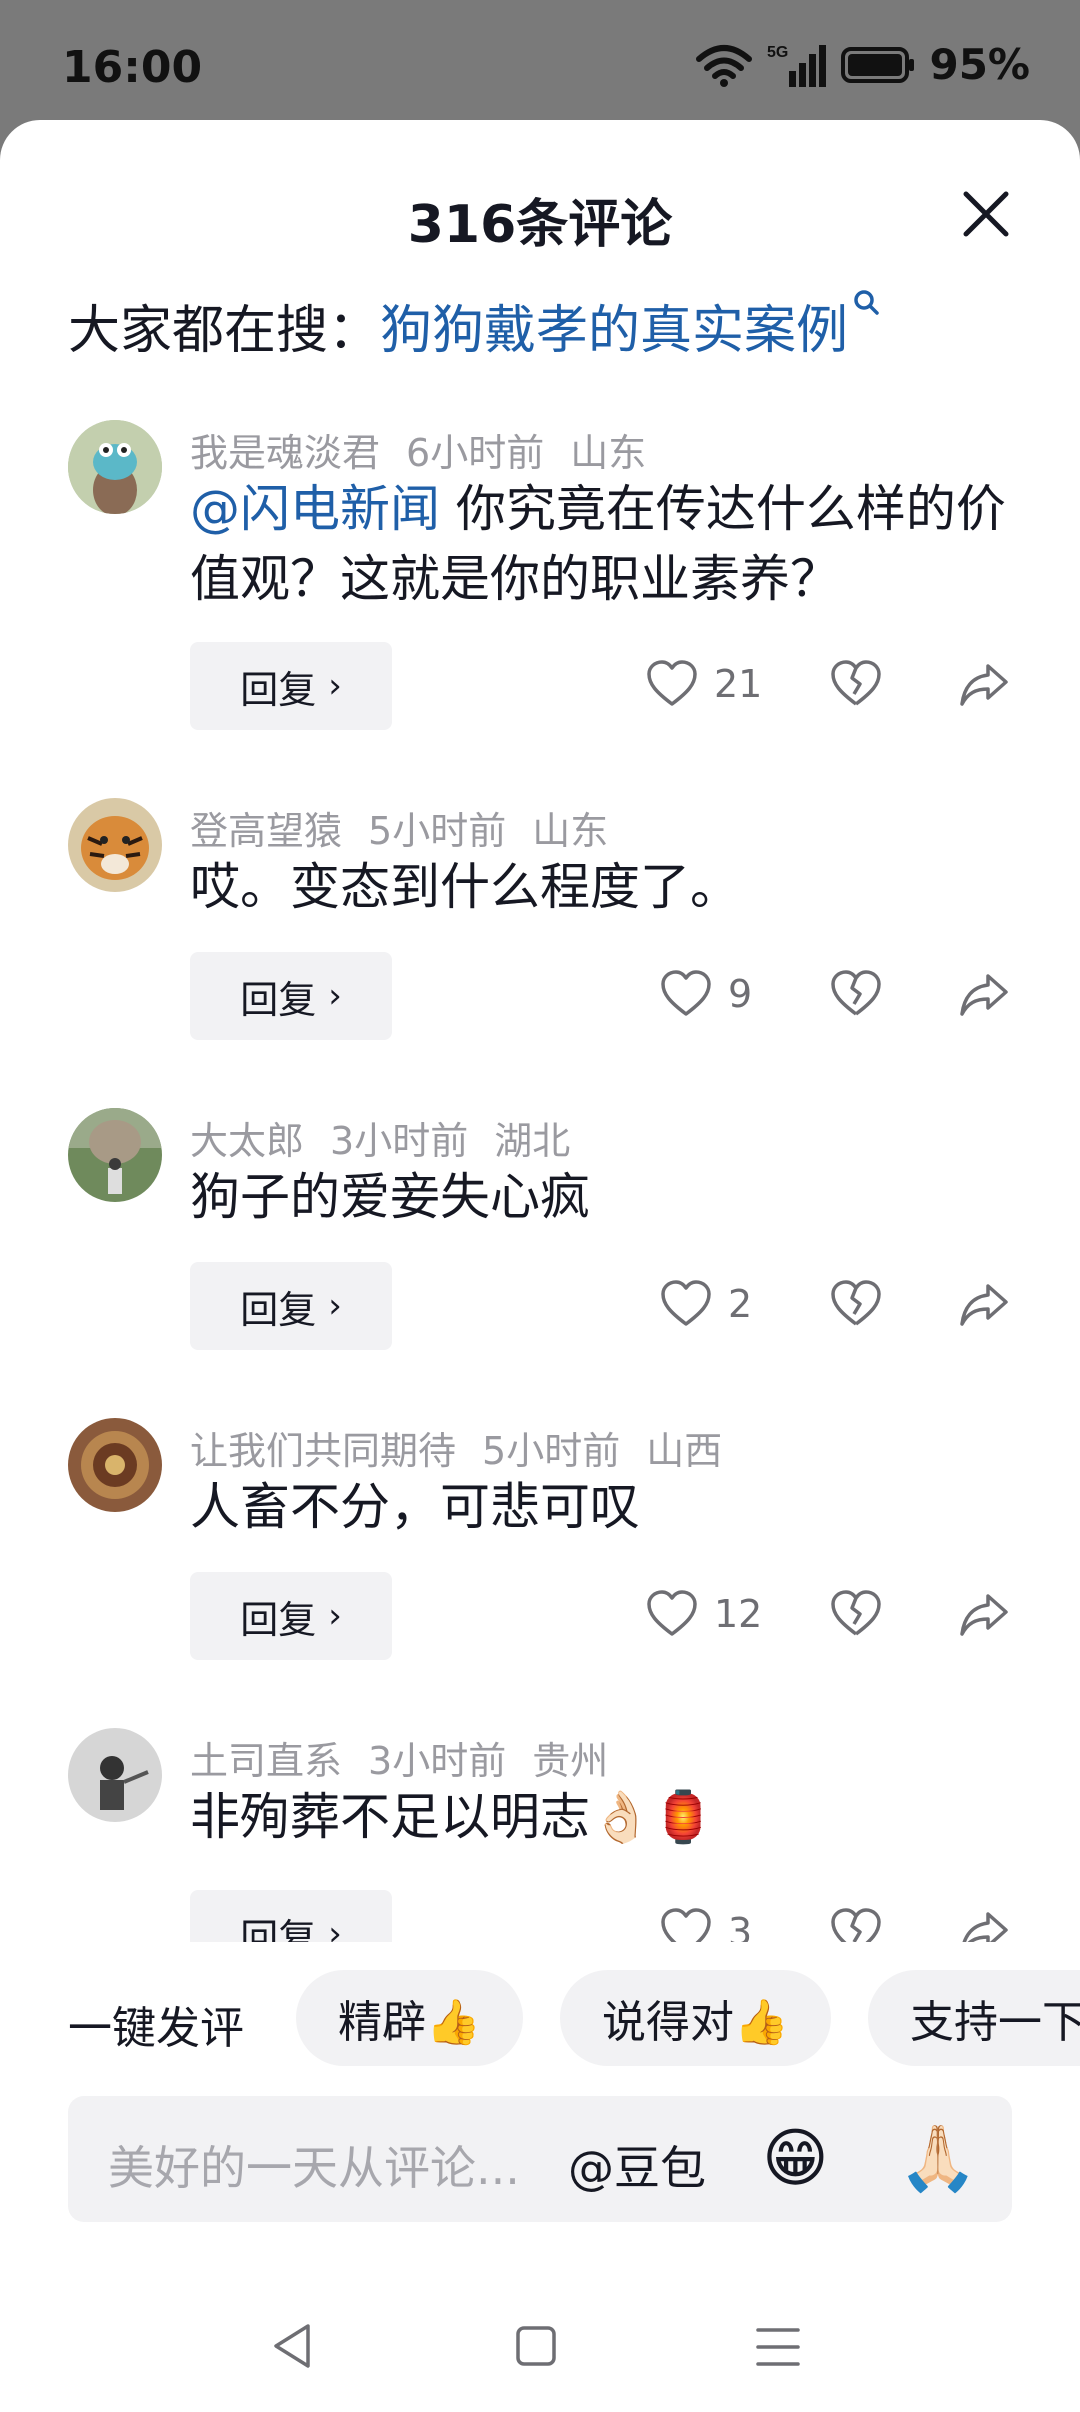 This screenshot has height=2412, width=1080. I want to click on quick-reply-row: 一键发评 精辟👍 说得对👍 支持一下, so click(540, 2018).